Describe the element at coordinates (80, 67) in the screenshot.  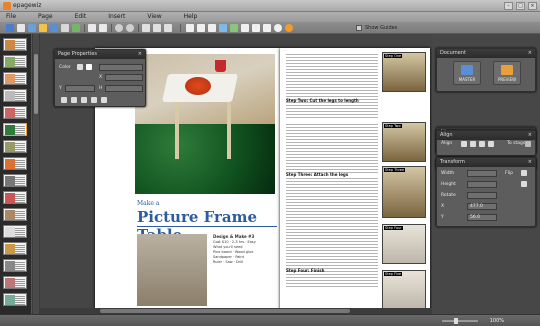
I see `color-swatch-icon` at that location.